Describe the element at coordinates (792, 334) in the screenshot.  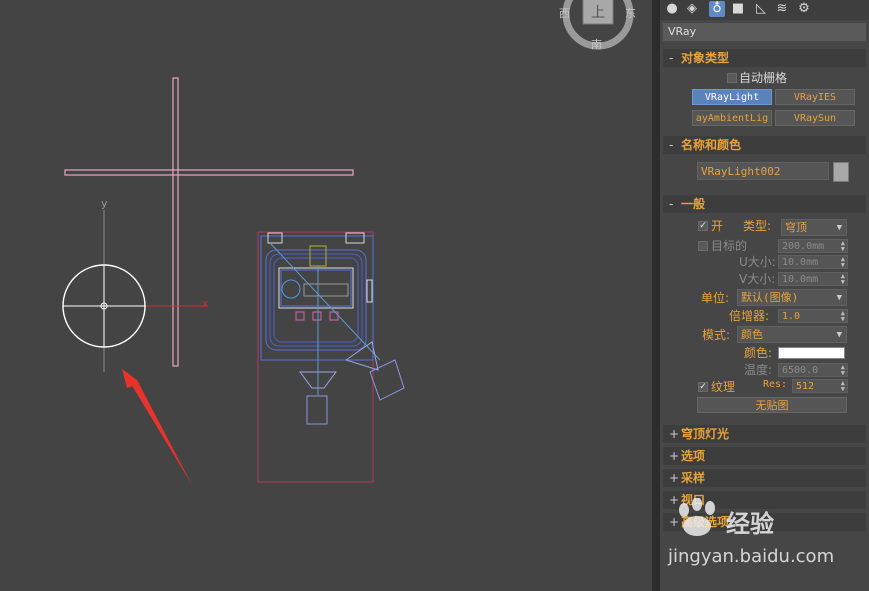
I see `mode-dropdown: 颜色 ▼` at that location.